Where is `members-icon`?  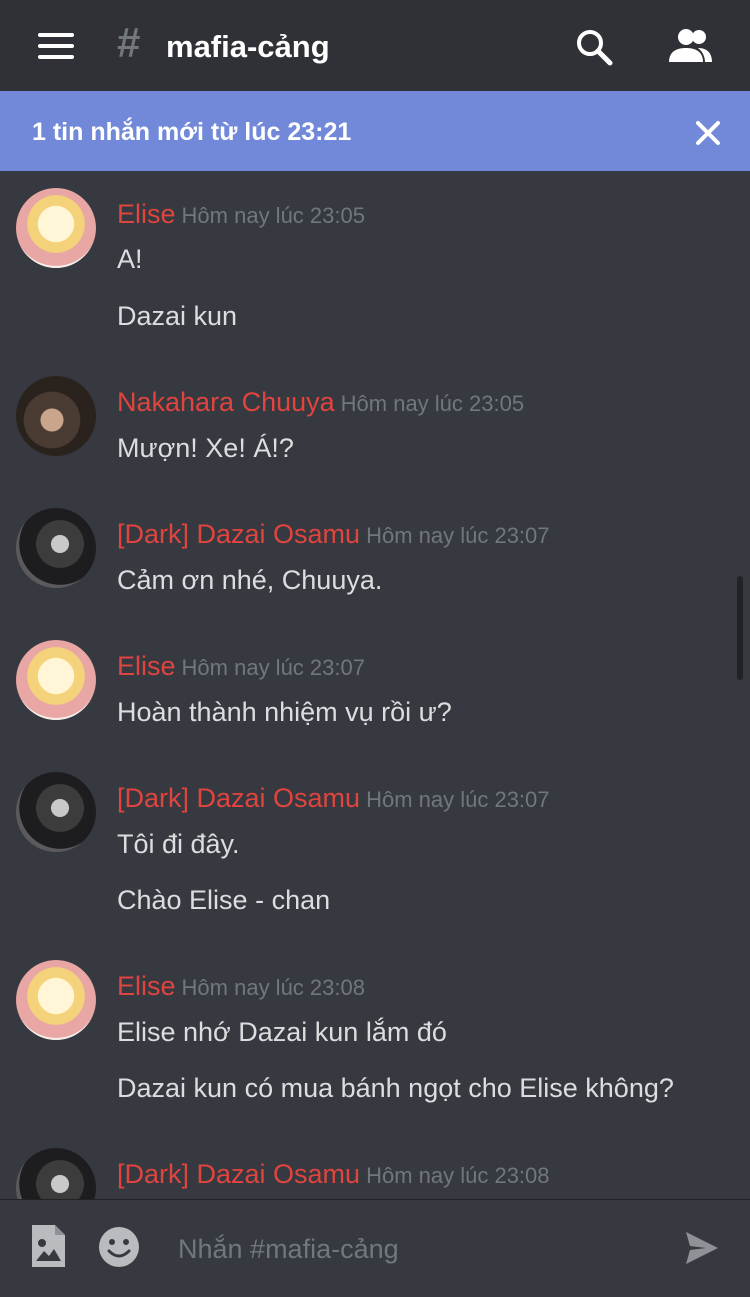
members-icon is located at coordinates (690, 46).